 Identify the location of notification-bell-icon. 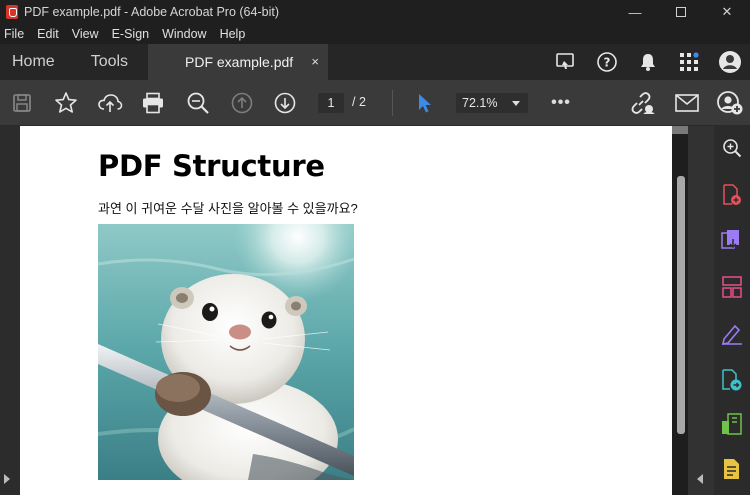
(647, 62).